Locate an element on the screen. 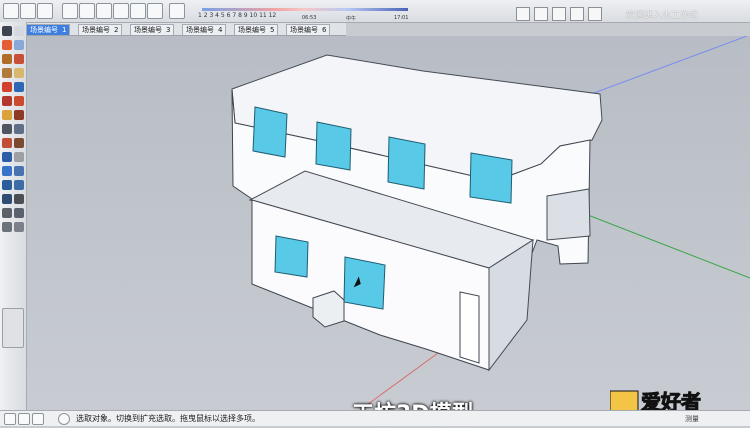 The image size is (750, 428). select-icon is located at coordinates (7, 31).